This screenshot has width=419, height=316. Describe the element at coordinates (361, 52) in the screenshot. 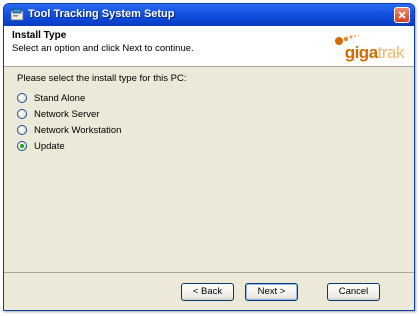

I see `logo-text-giga: giga` at that location.